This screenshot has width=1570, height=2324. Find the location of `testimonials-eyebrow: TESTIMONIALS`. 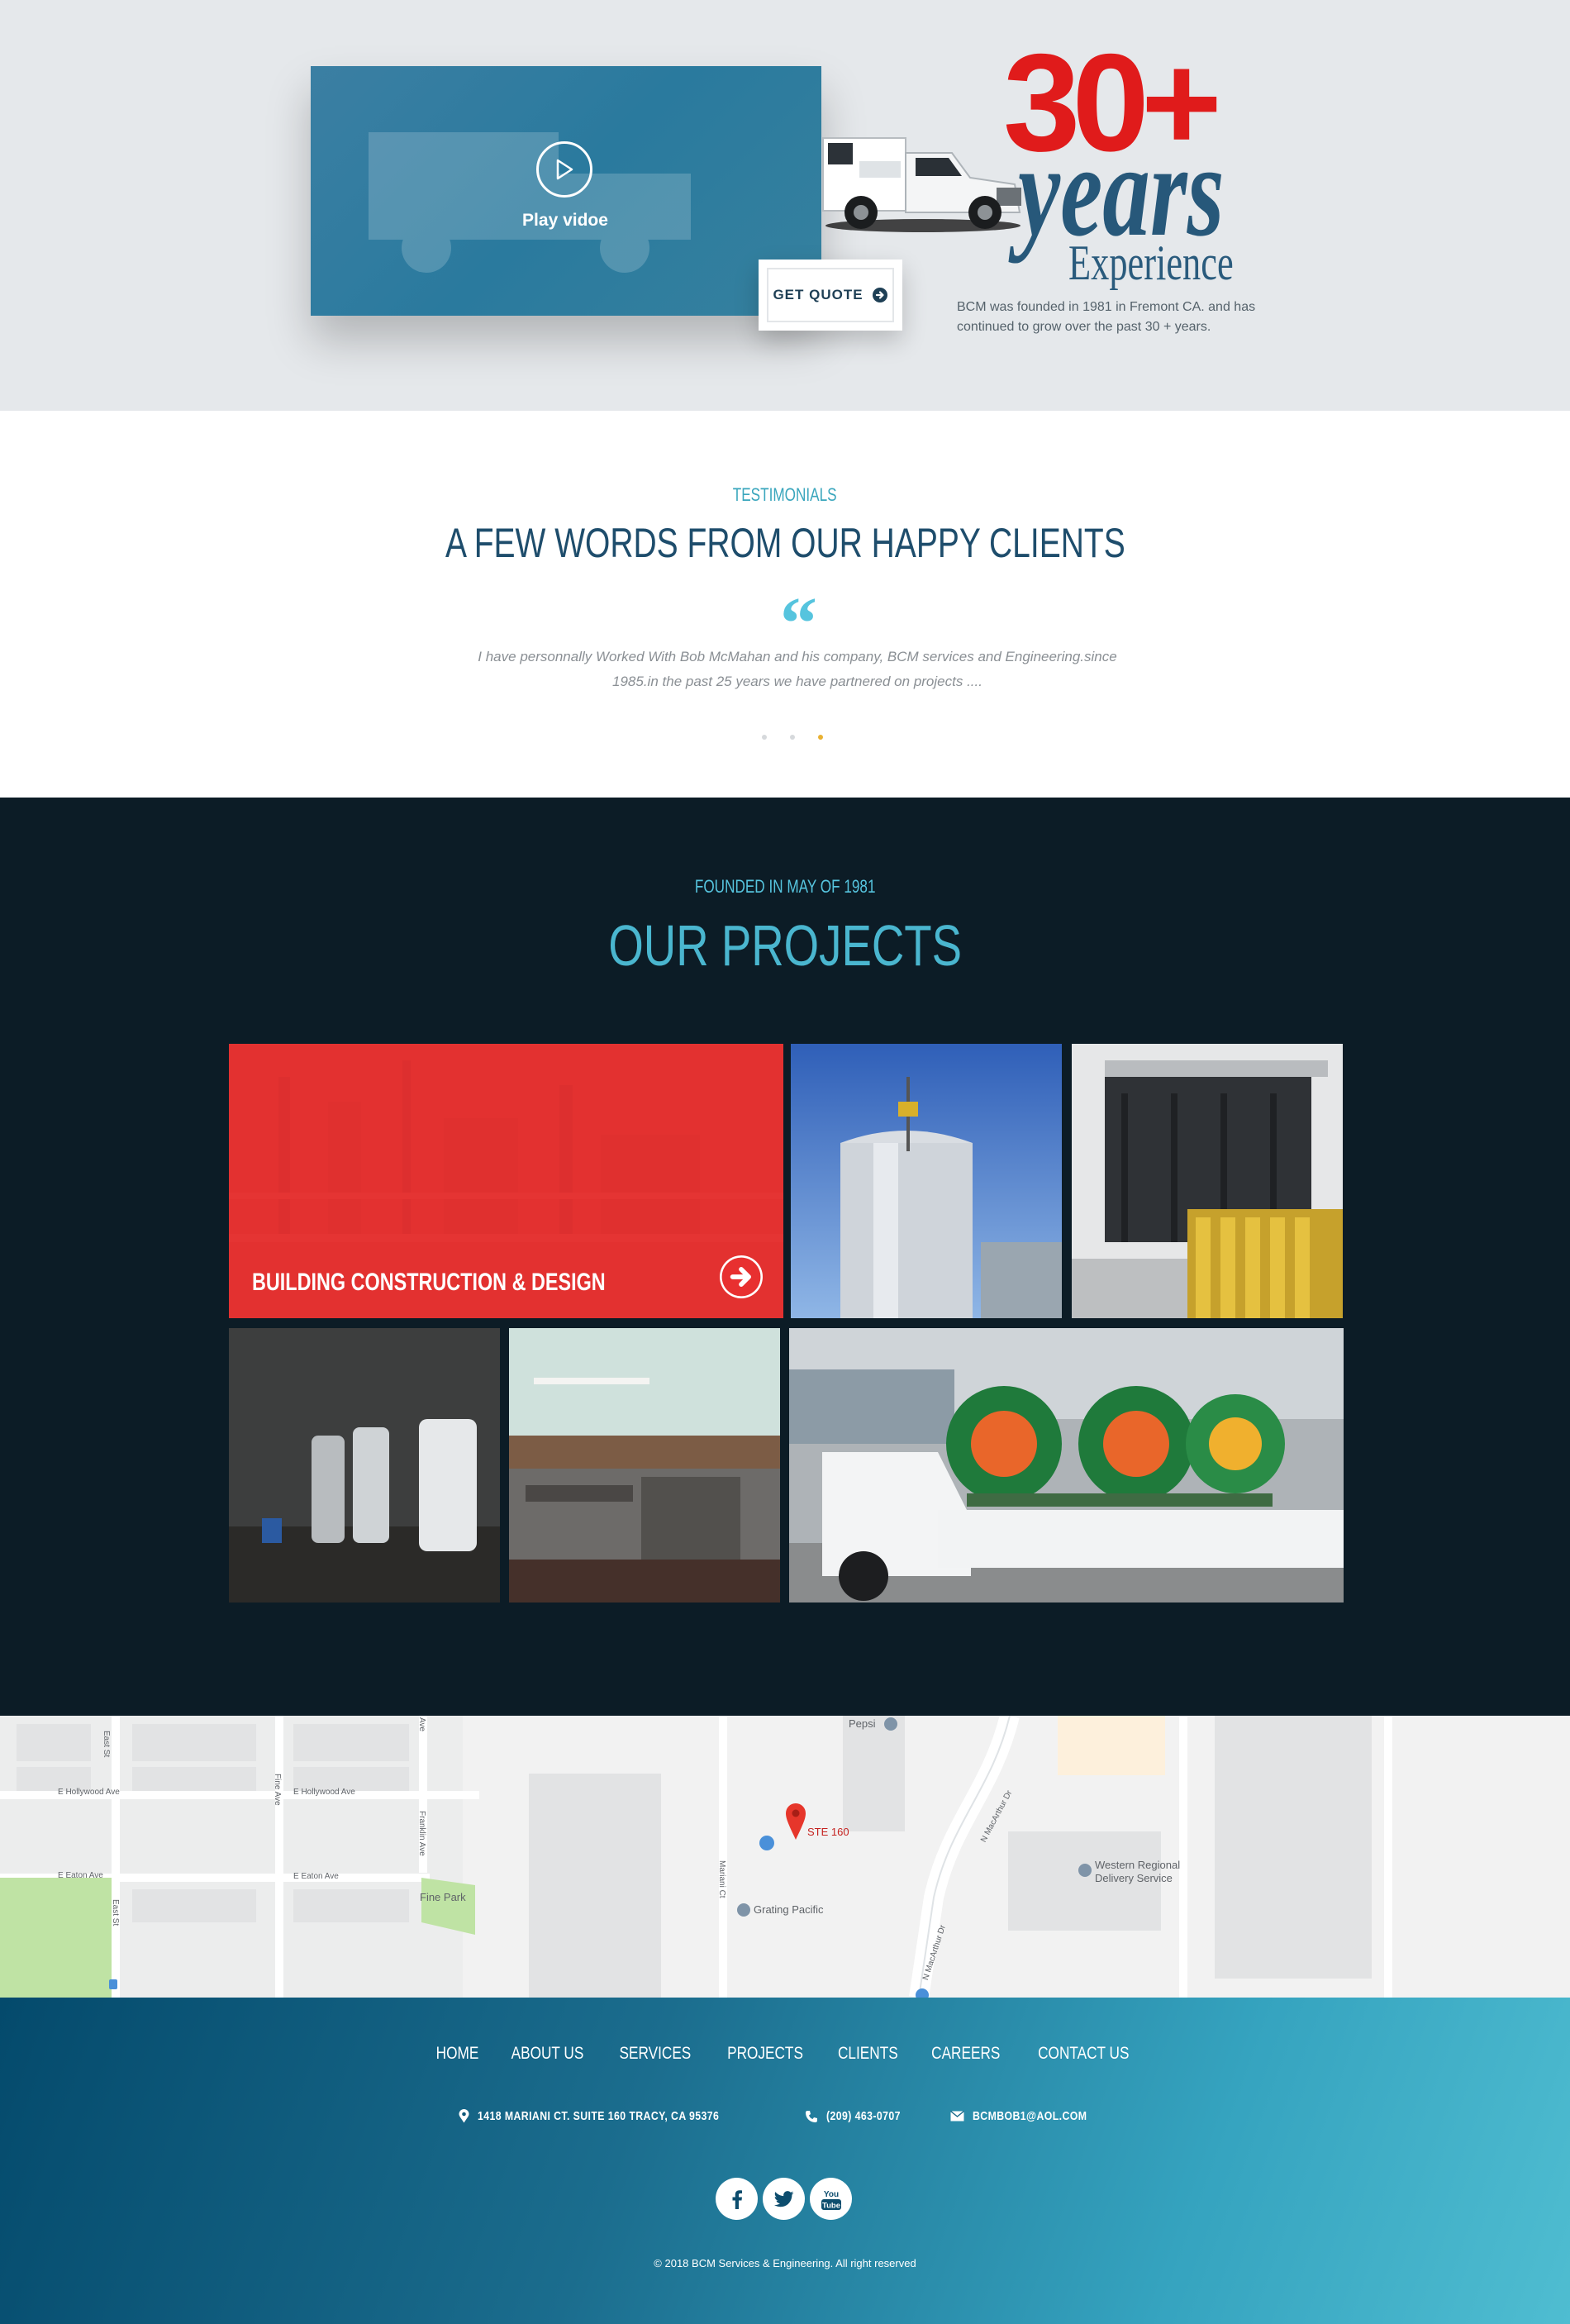

testimonials-eyebrow: TESTIMONIALS is located at coordinates (785, 495).